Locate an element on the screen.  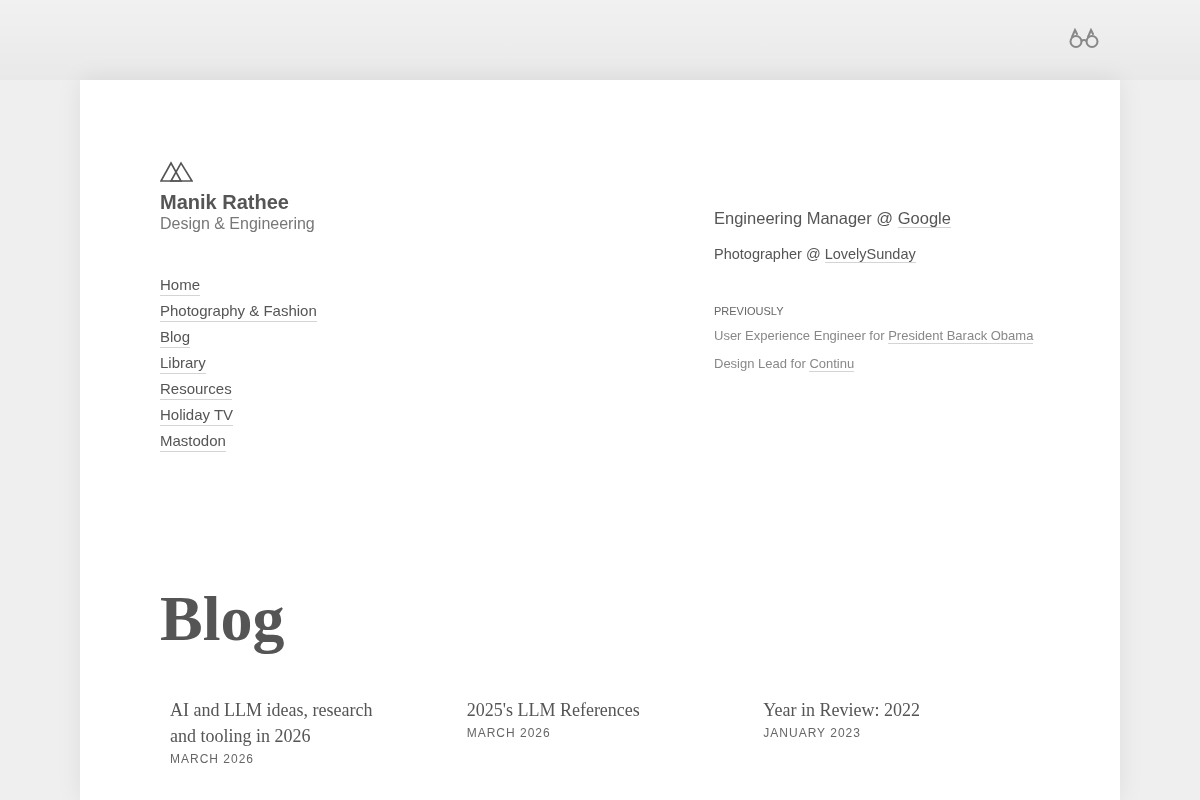
previous-role-line: User Experience Engineer for President Barack Obama is located at coordinates (874, 336).